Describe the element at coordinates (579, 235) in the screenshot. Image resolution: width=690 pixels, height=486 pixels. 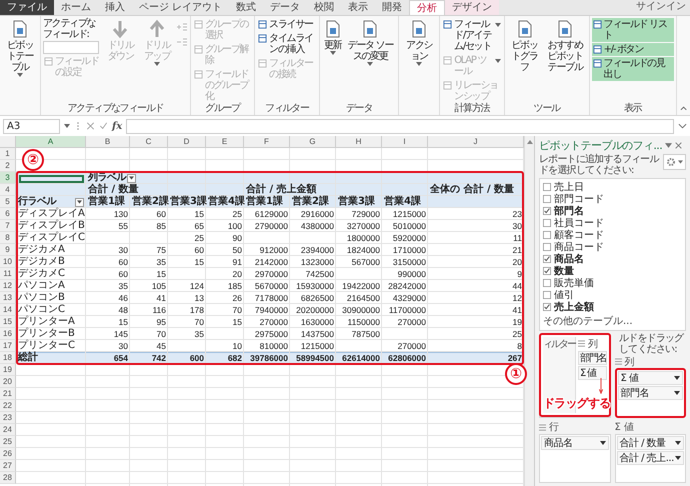
I see `field-name: 顧客コード` at that location.